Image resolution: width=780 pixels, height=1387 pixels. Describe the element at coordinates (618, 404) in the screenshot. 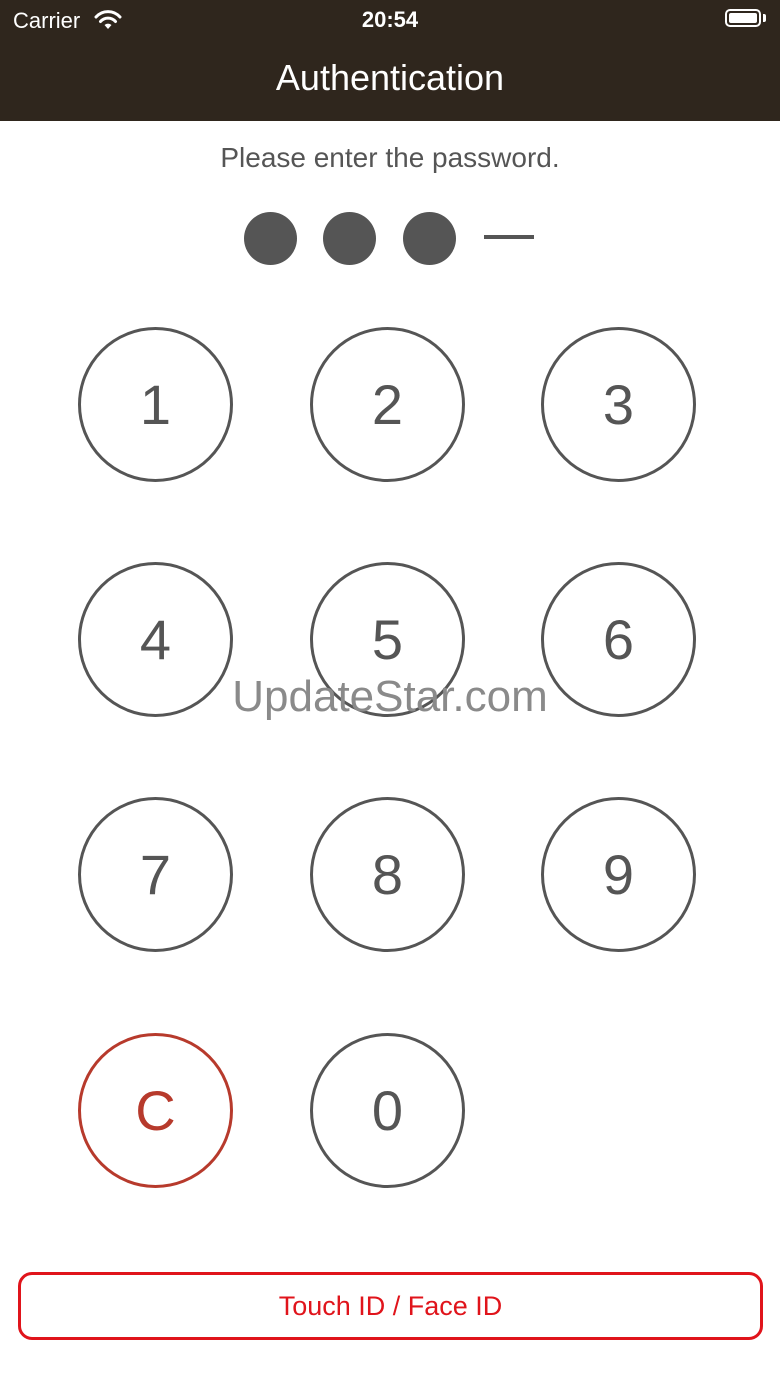

I see `keypad-key-3: 3` at that location.